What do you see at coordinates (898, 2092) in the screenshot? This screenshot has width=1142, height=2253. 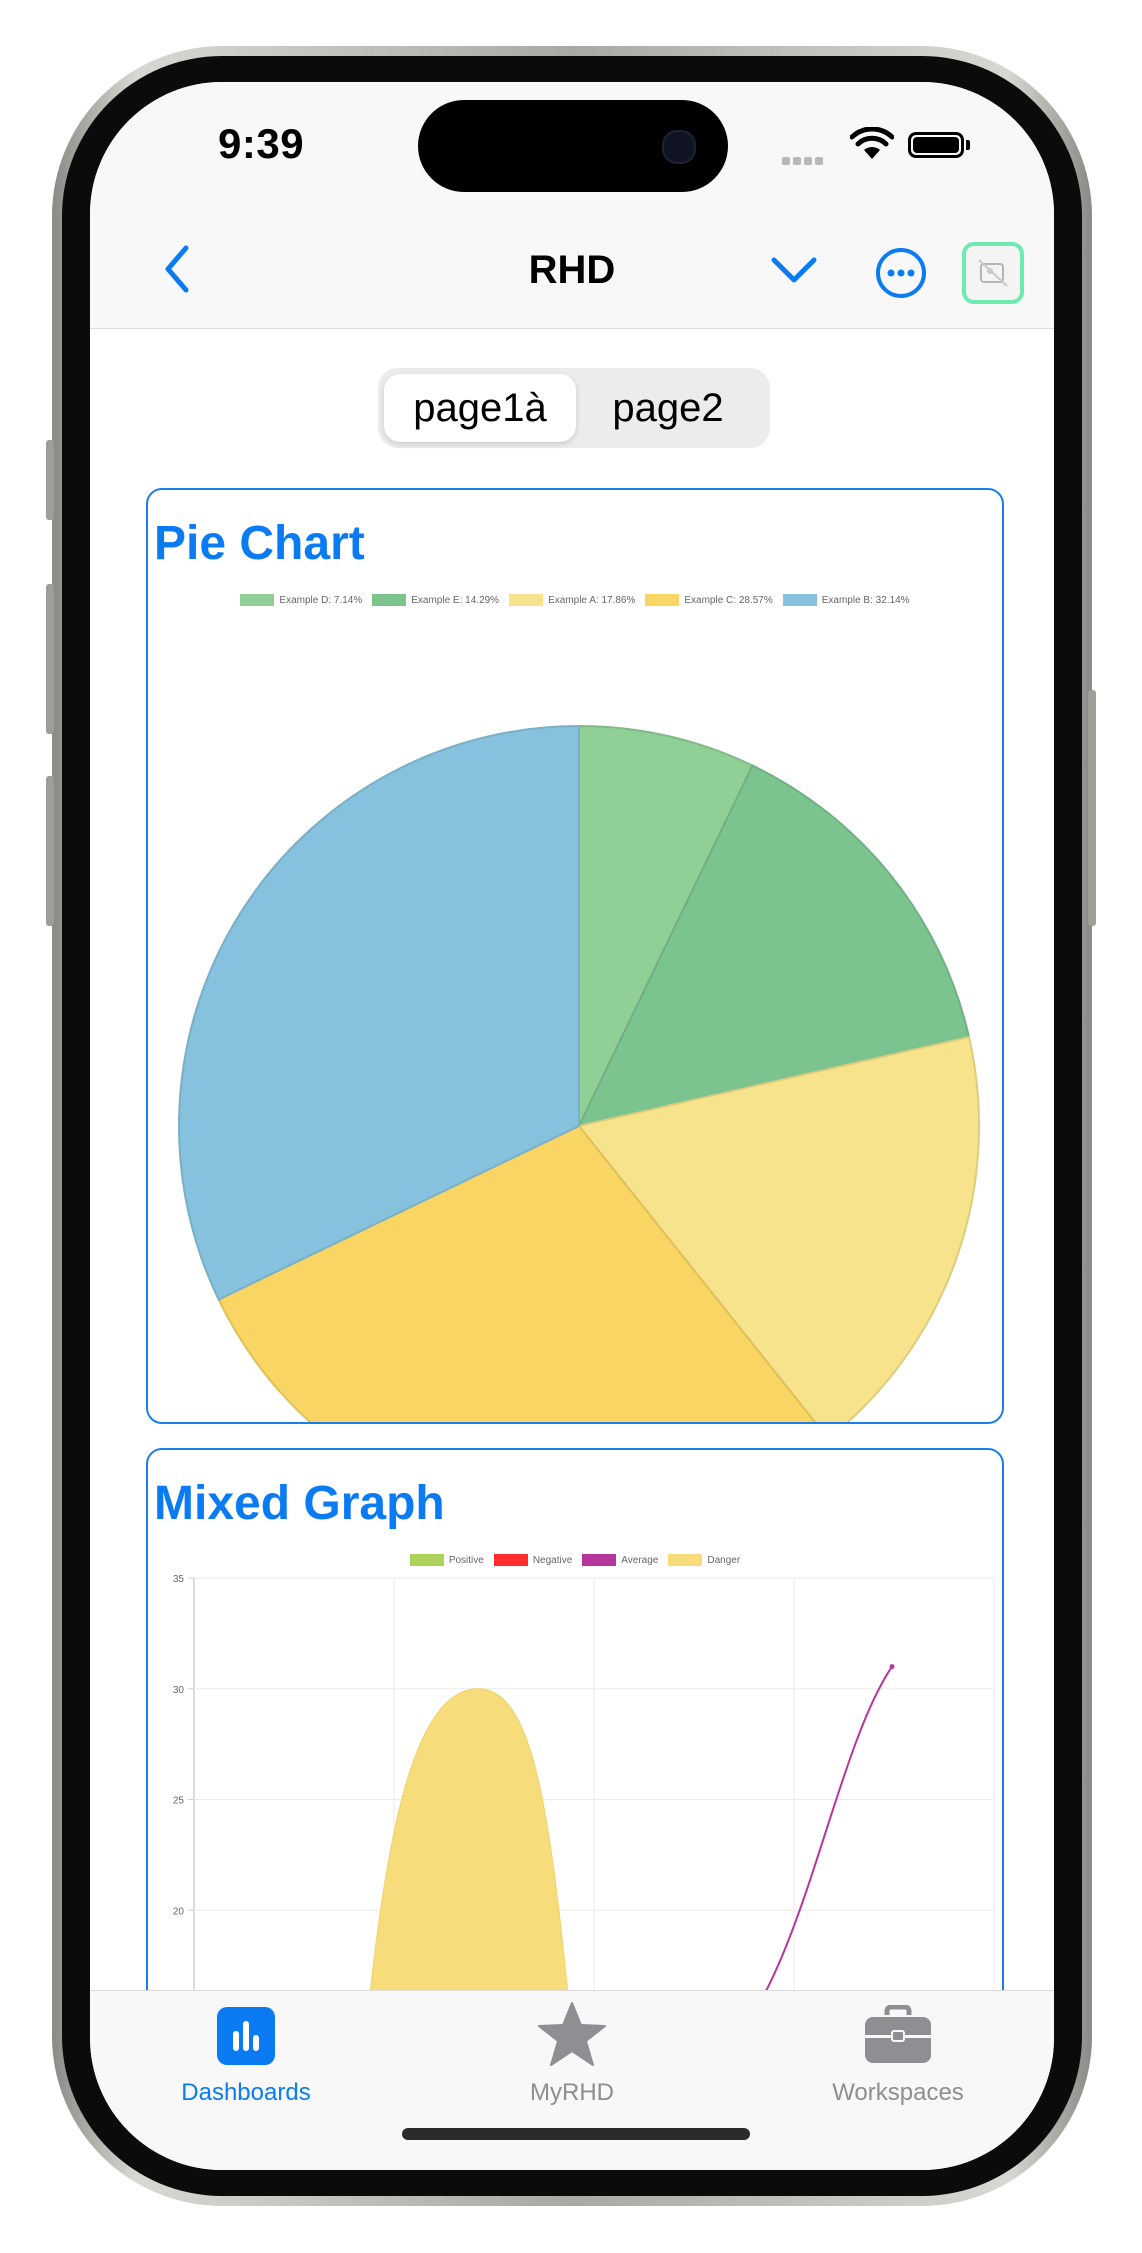 I see `tab-label-workspaces: Workspaces` at bounding box center [898, 2092].